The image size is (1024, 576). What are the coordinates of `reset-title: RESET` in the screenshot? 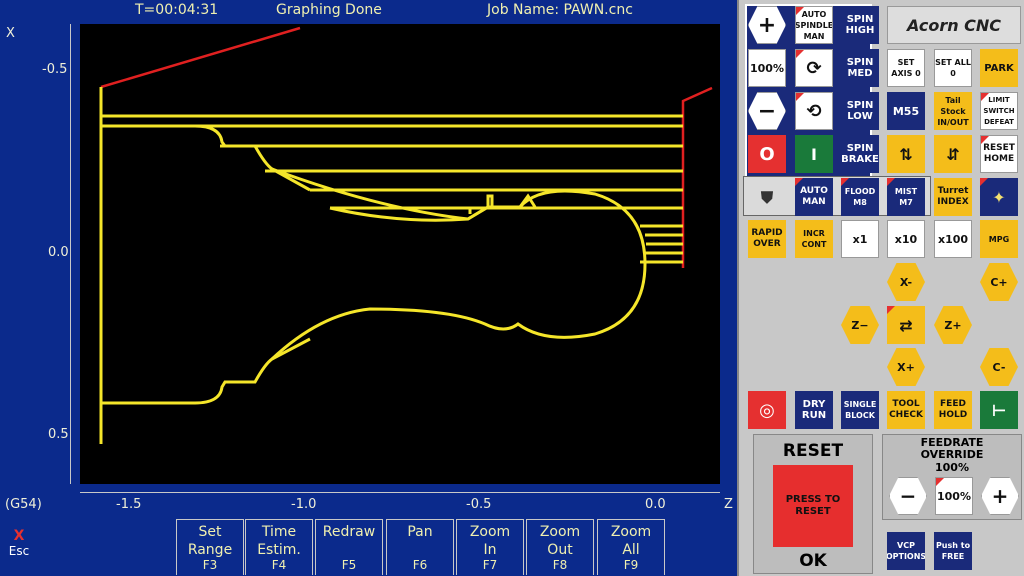 It's located at (813, 451).